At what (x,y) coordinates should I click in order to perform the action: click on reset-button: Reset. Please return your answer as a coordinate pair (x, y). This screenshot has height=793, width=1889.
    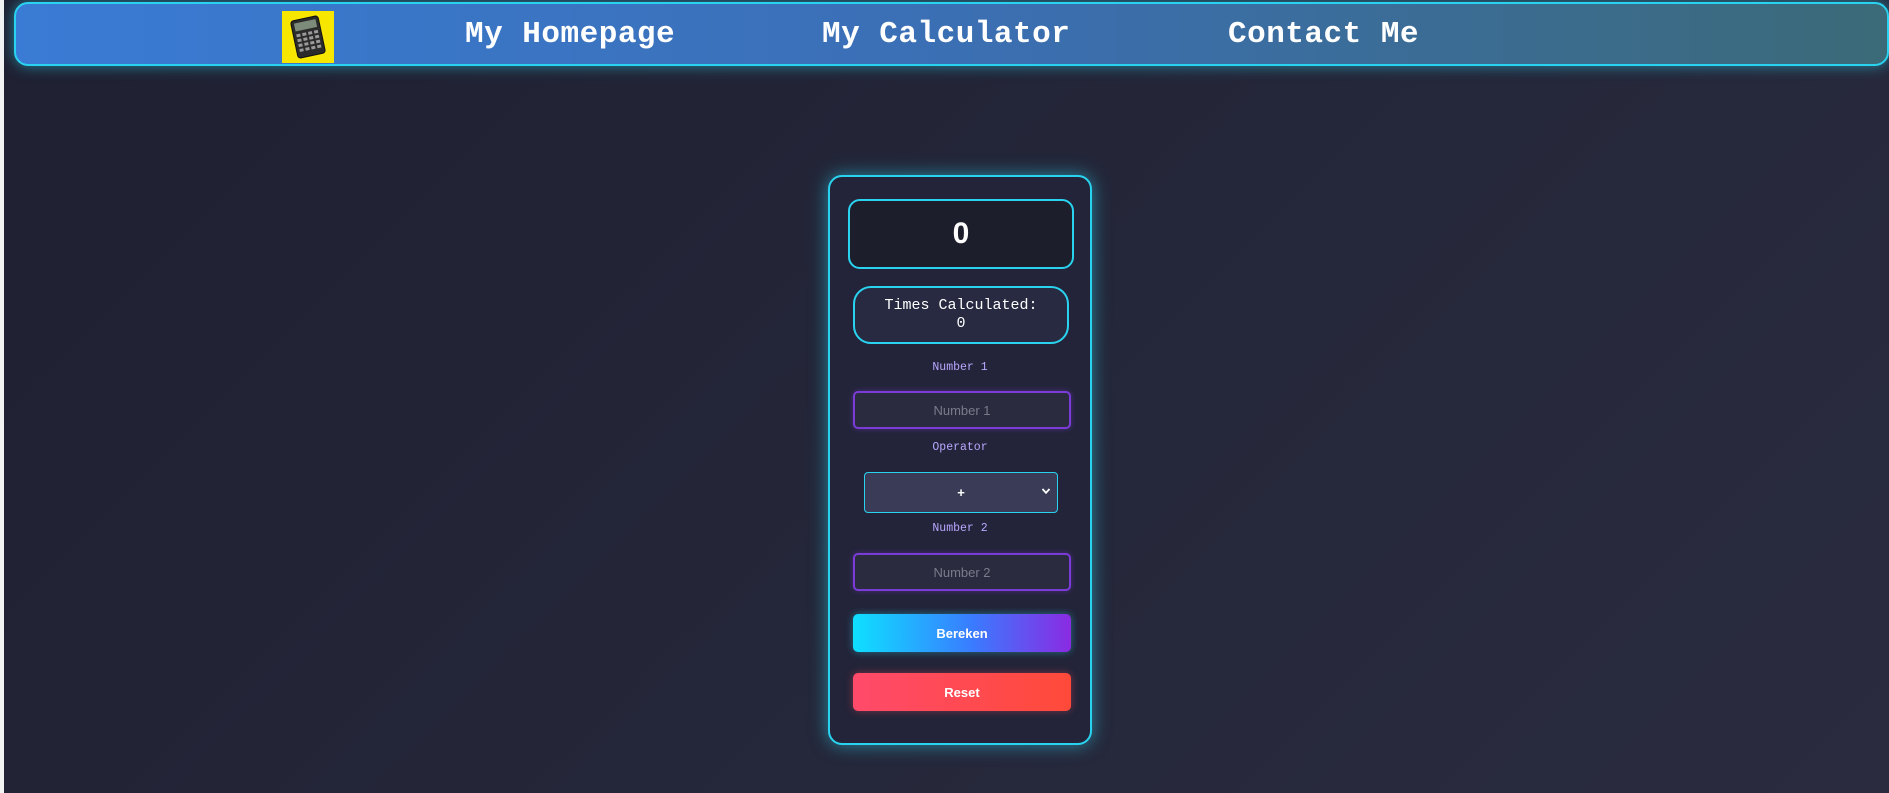
    Looking at the image, I should click on (962, 692).